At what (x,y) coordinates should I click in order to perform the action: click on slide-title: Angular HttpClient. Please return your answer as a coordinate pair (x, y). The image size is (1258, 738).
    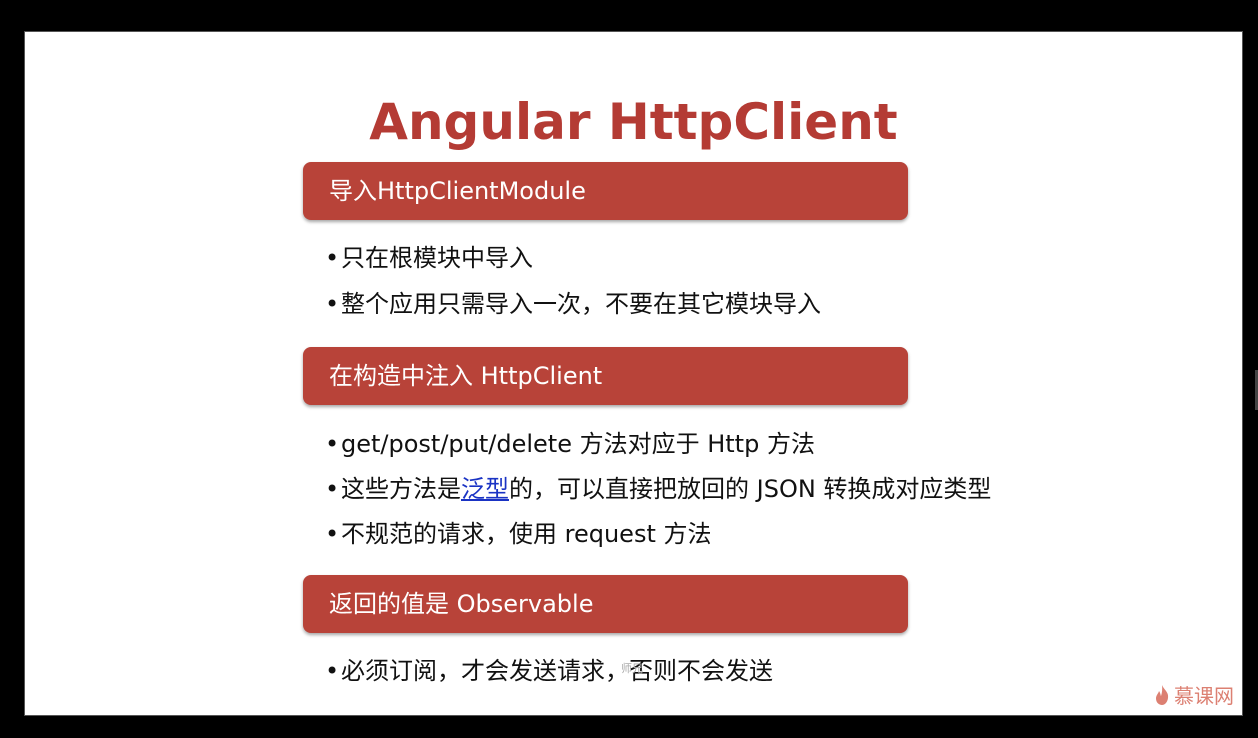
    Looking at the image, I should click on (633, 122).